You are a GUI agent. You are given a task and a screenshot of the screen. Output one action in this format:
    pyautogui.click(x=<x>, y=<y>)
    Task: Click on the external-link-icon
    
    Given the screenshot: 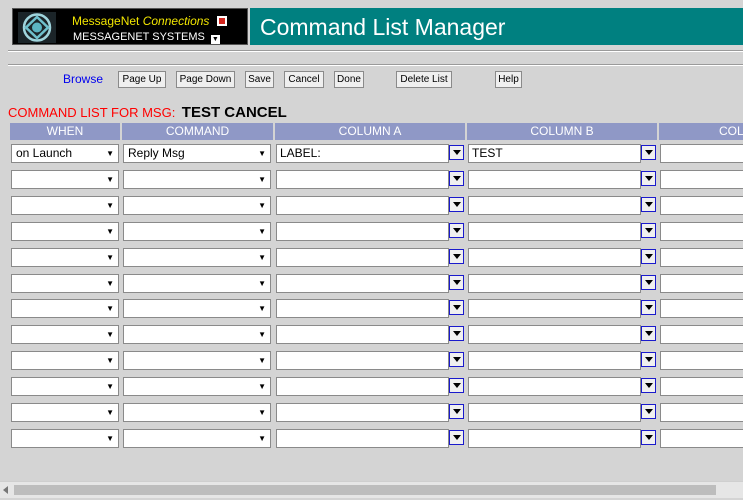 What is the action you would take?
    pyautogui.click(x=221, y=21)
    